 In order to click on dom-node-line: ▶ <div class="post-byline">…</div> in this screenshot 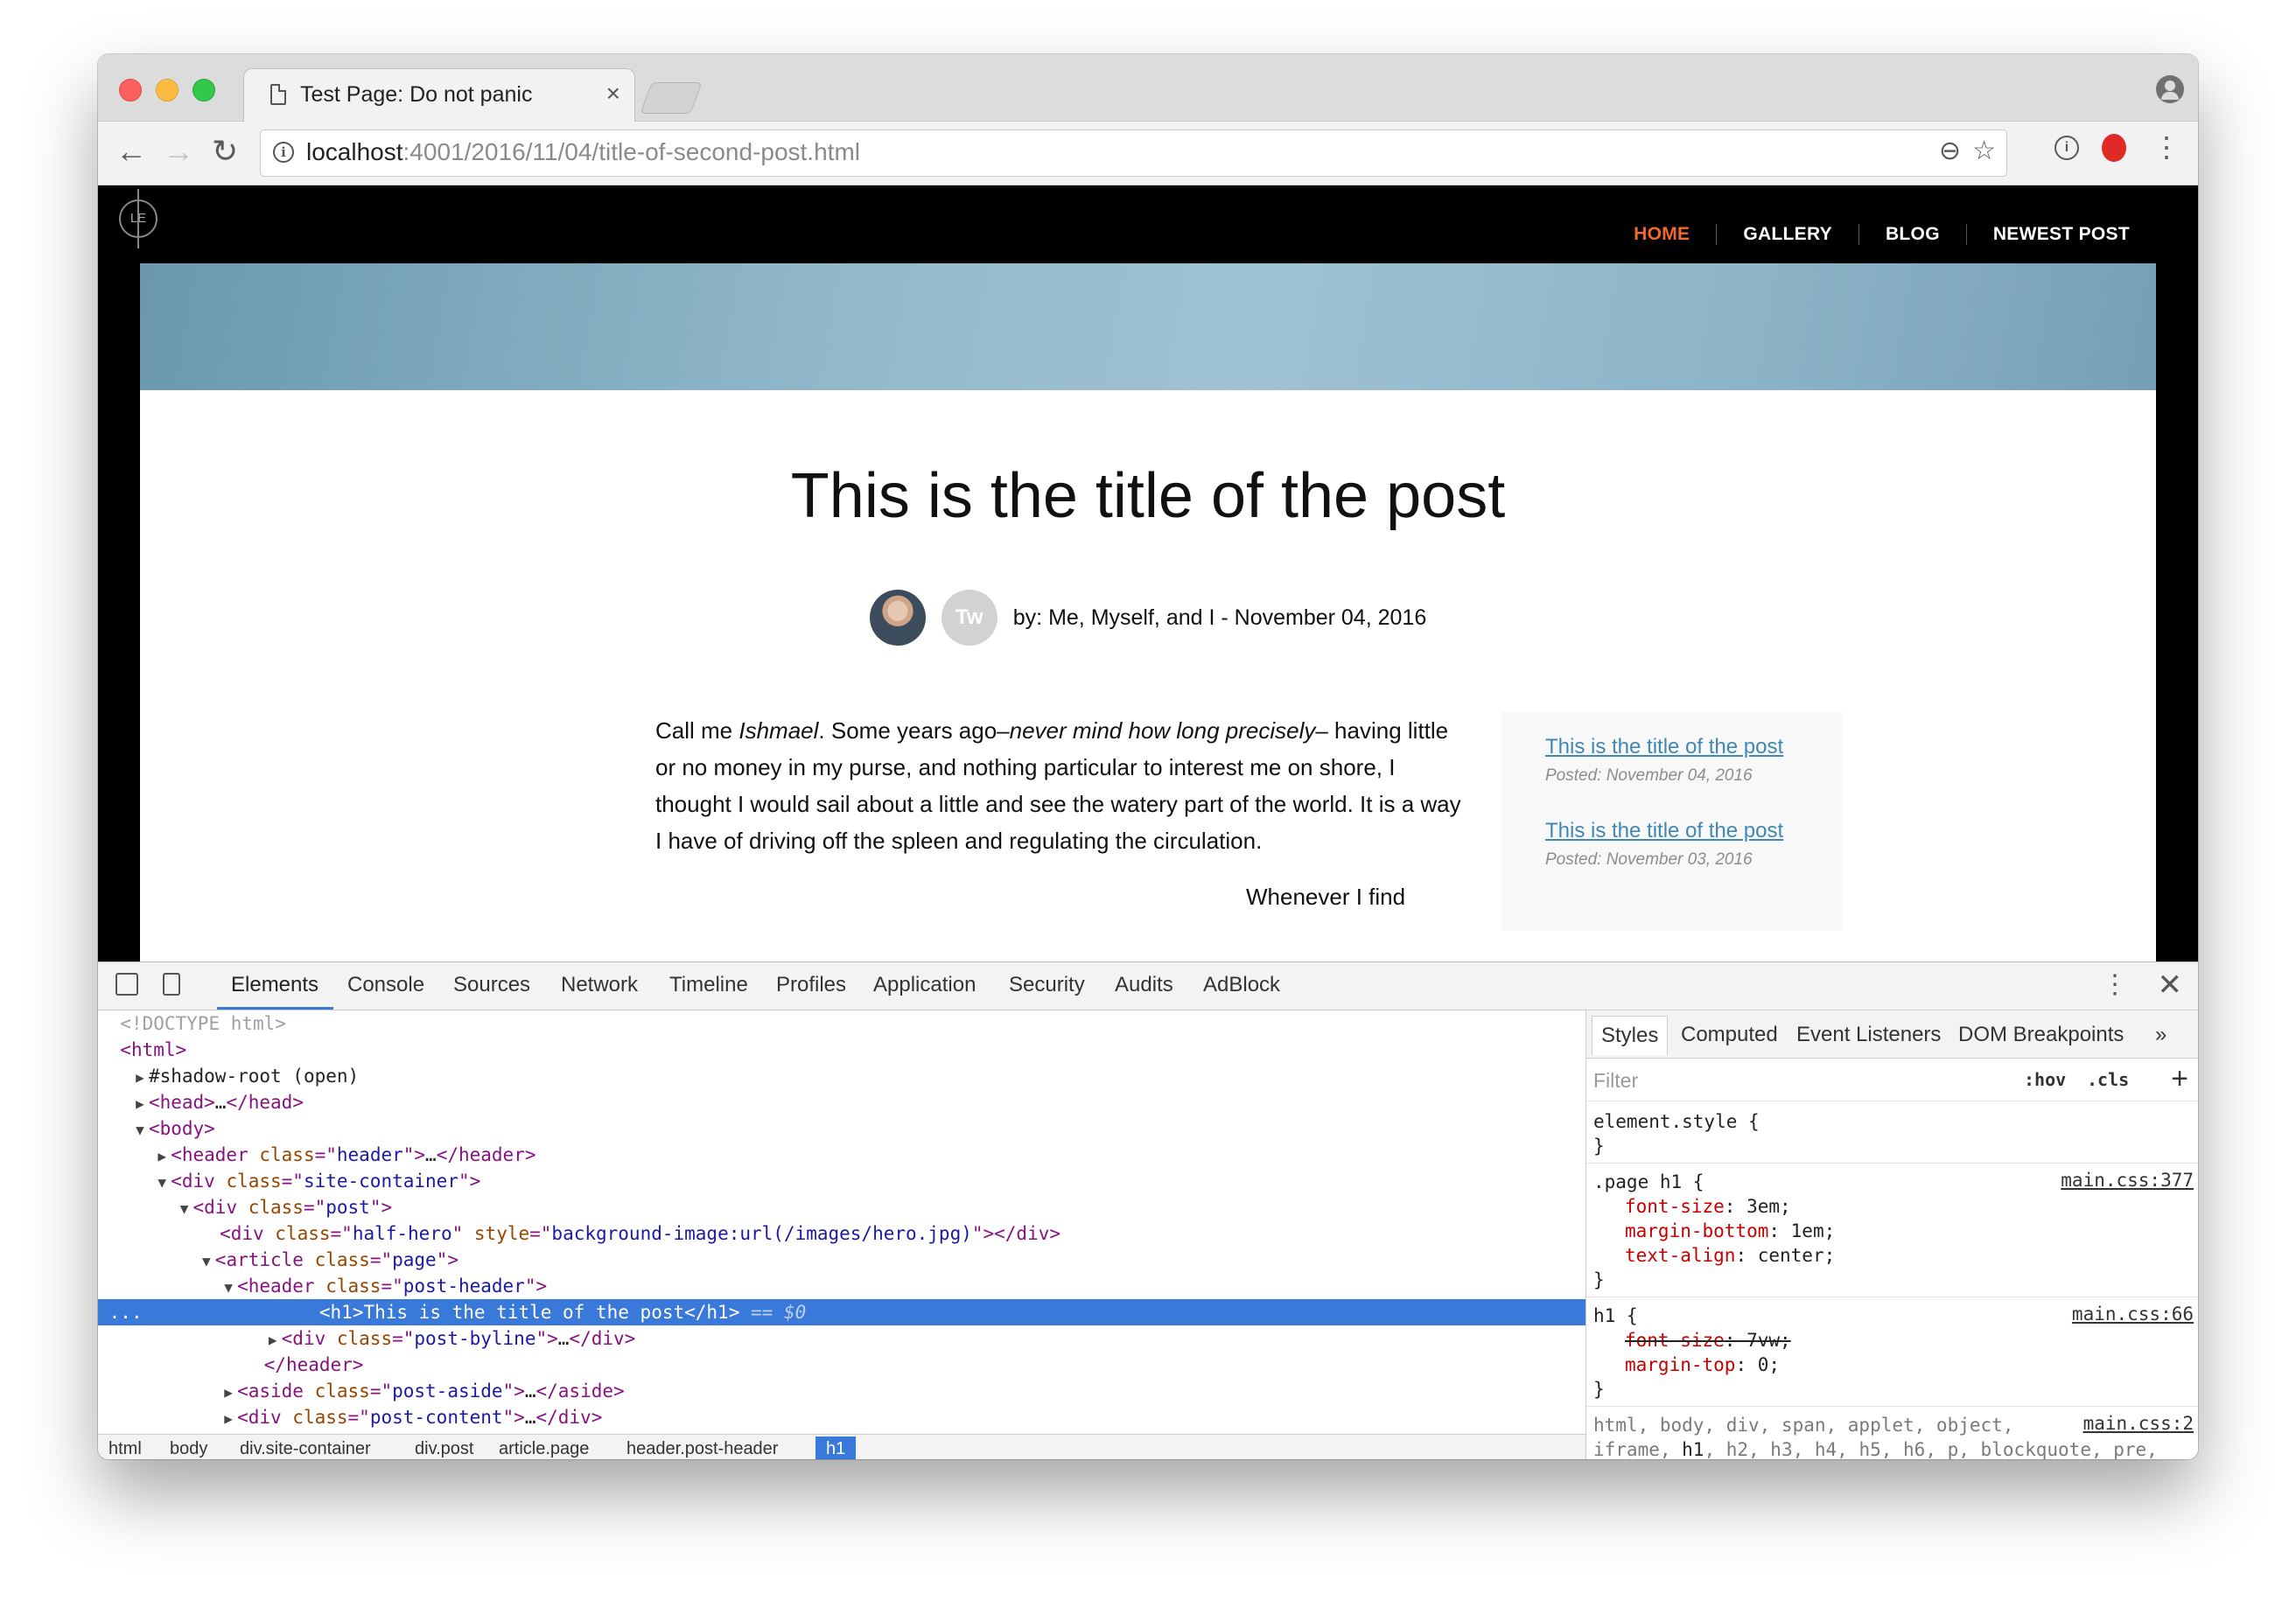, I will do `click(842, 1339)`.